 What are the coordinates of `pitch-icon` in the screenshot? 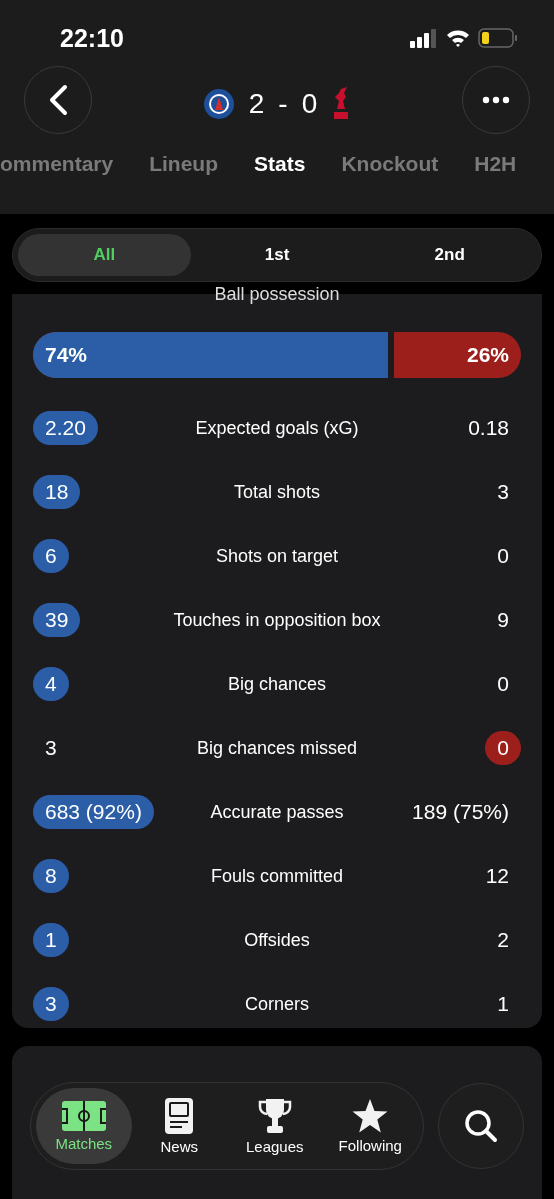 It's located at (83, 1115).